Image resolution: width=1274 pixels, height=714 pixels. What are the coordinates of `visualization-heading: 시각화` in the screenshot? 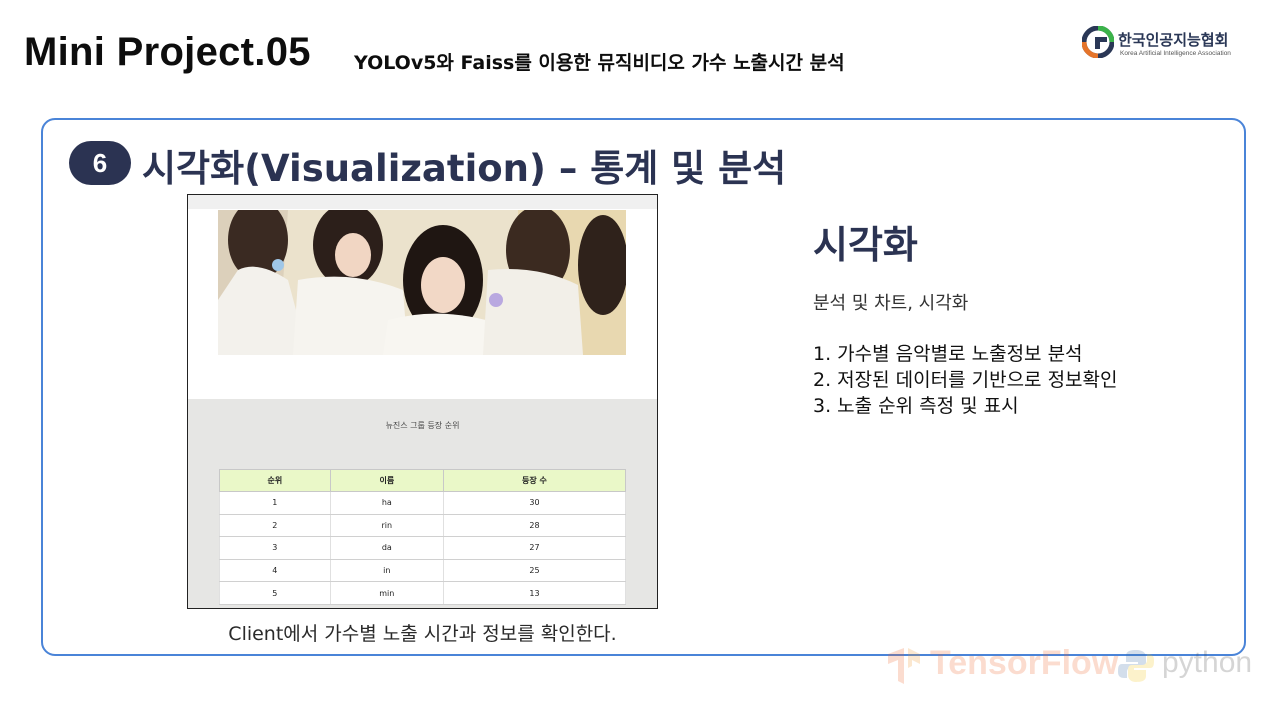 It's located at (865, 245).